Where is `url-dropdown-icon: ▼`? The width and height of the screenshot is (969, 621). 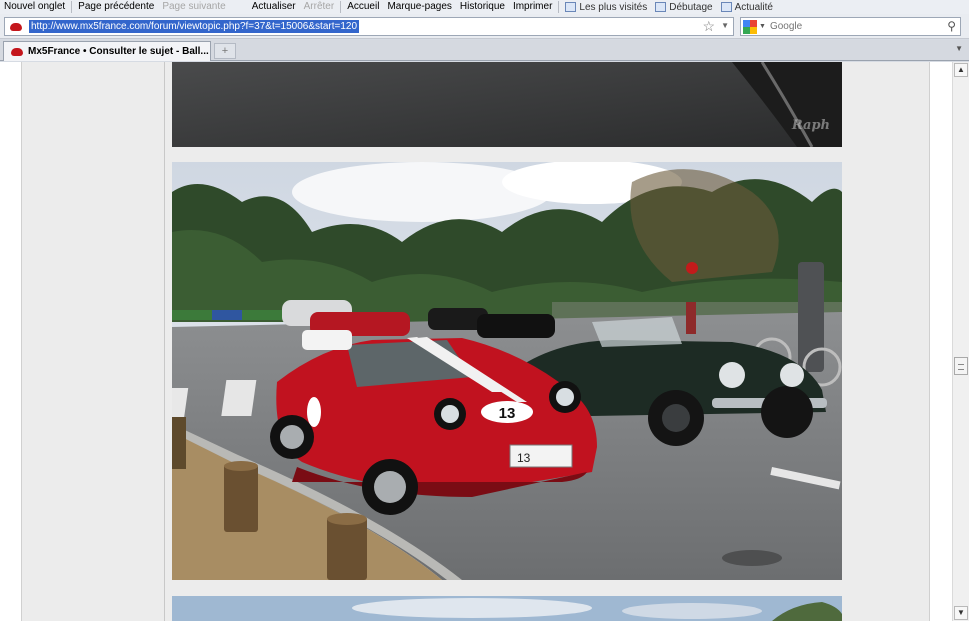
url-dropdown-icon: ▼ is located at coordinates (725, 25).